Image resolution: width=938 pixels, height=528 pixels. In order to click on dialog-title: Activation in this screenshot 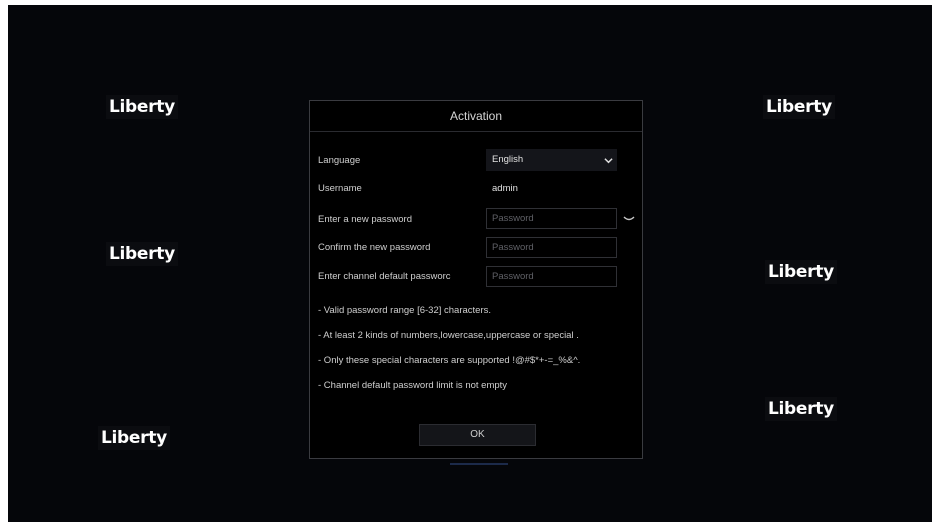, I will do `click(476, 116)`.